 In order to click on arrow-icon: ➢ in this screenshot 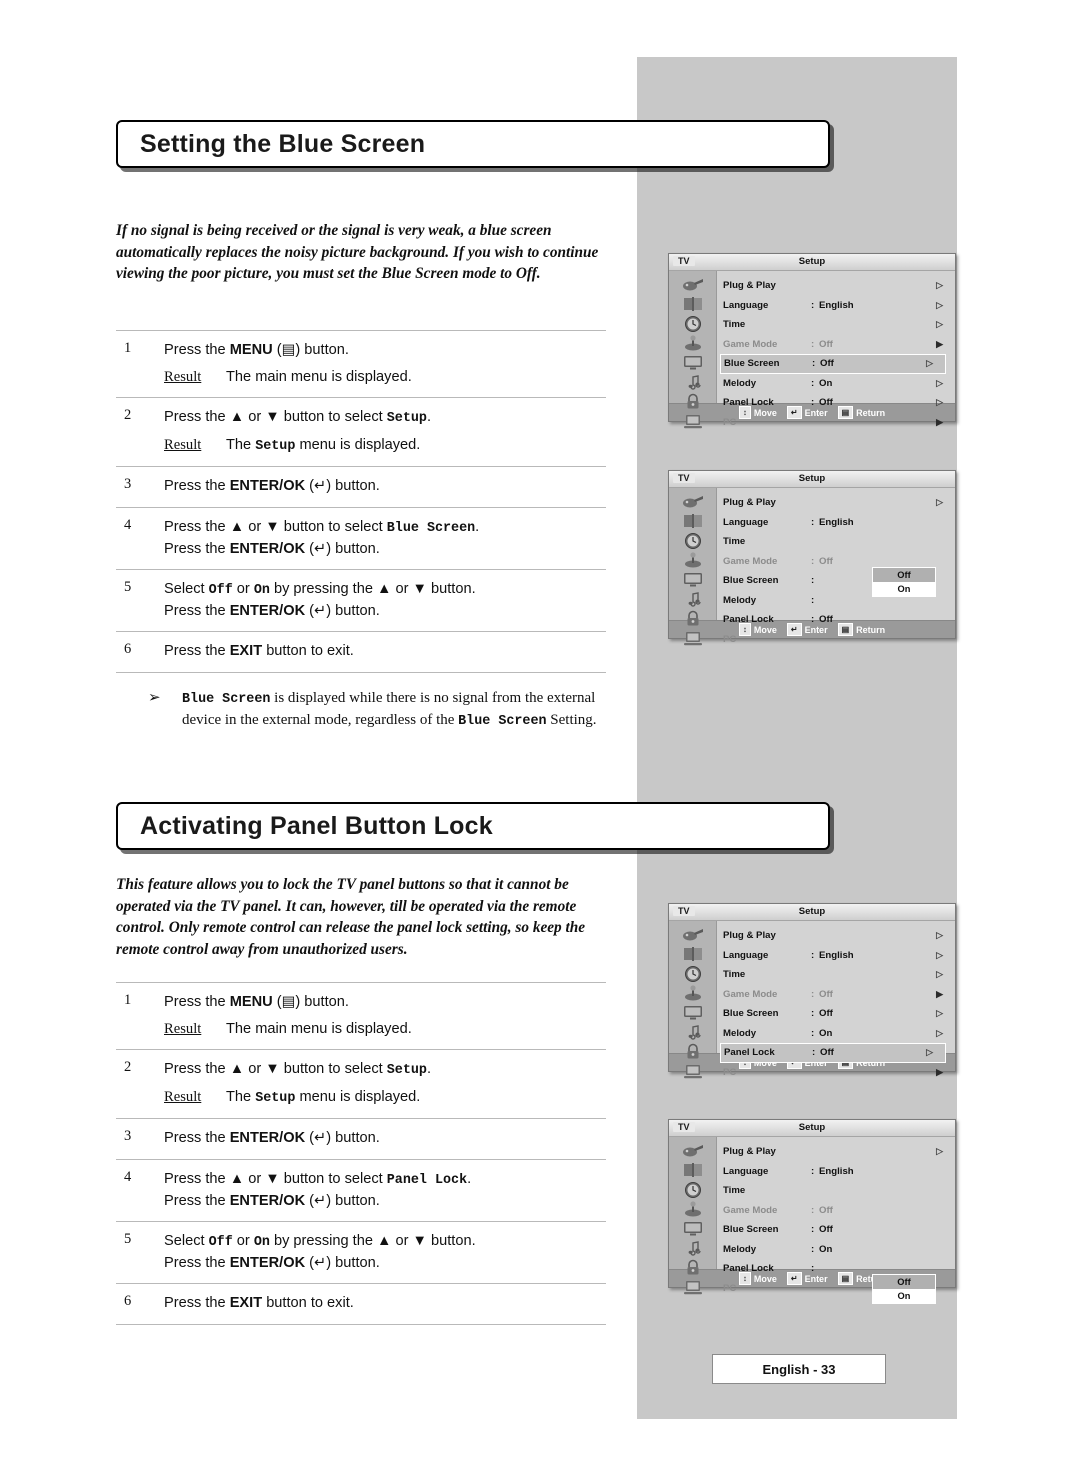, I will do `click(154, 698)`.